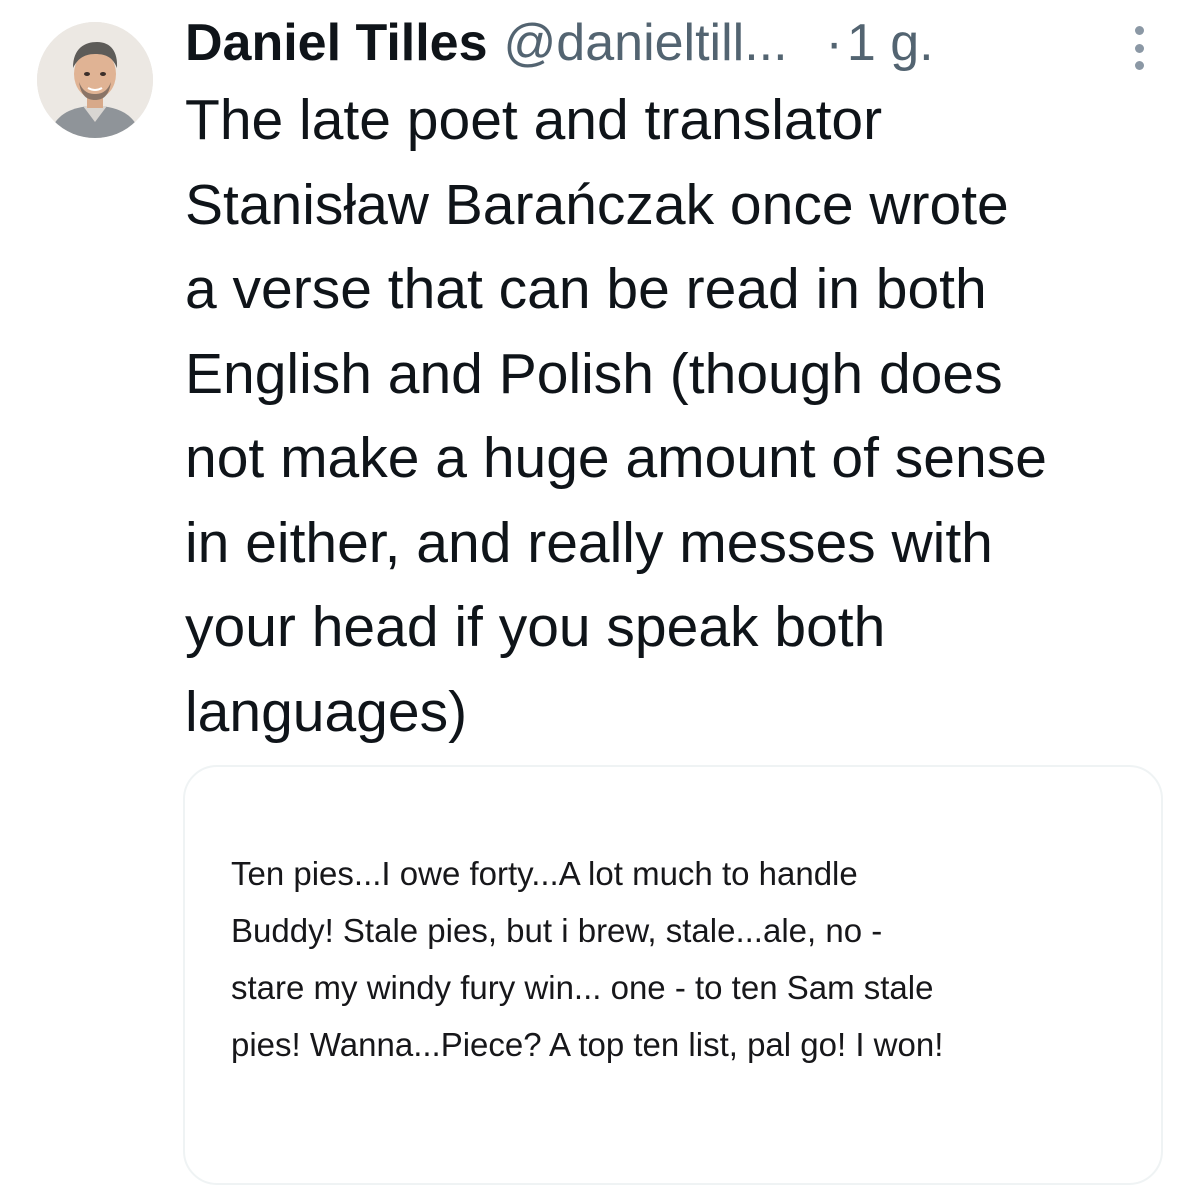  I want to click on avatar, so click(95, 80).